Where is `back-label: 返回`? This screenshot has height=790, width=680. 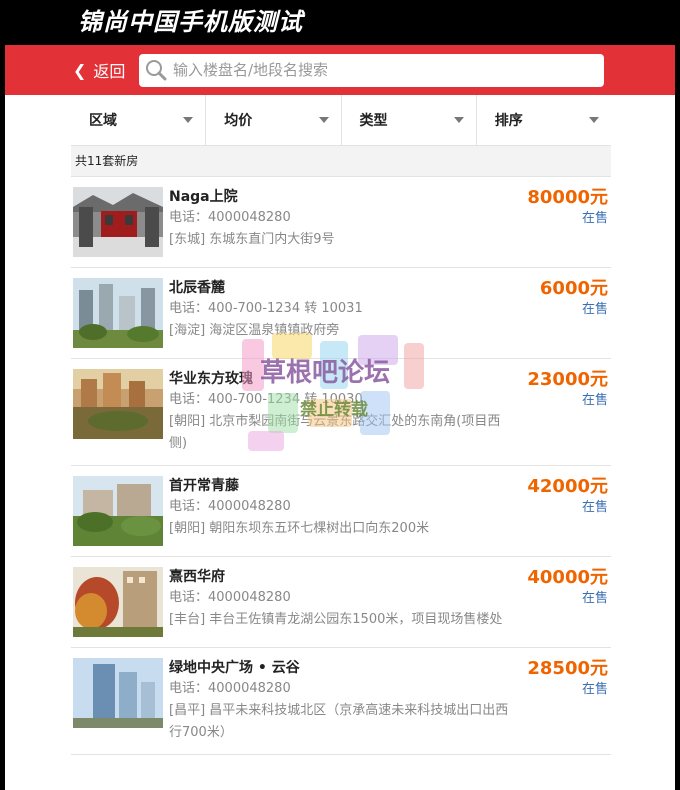 back-label: 返回 is located at coordinates (109, 71).